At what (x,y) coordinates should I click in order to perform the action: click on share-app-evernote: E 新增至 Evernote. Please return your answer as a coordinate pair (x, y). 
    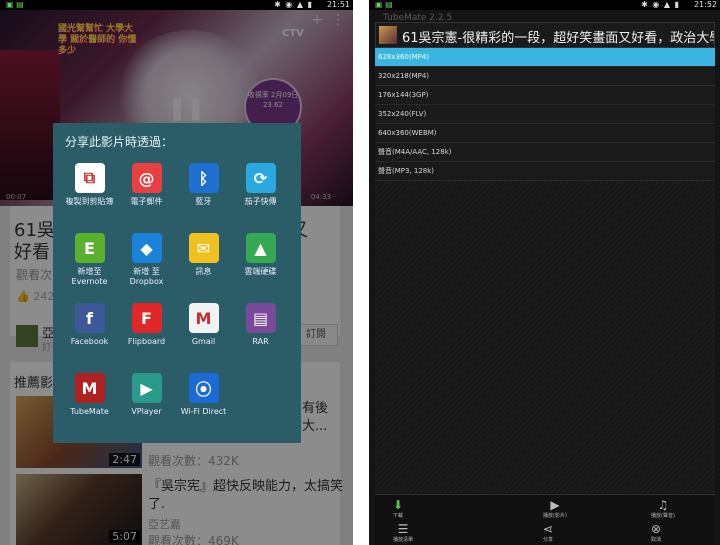
    Looking at the image, I should click on (89, 268).